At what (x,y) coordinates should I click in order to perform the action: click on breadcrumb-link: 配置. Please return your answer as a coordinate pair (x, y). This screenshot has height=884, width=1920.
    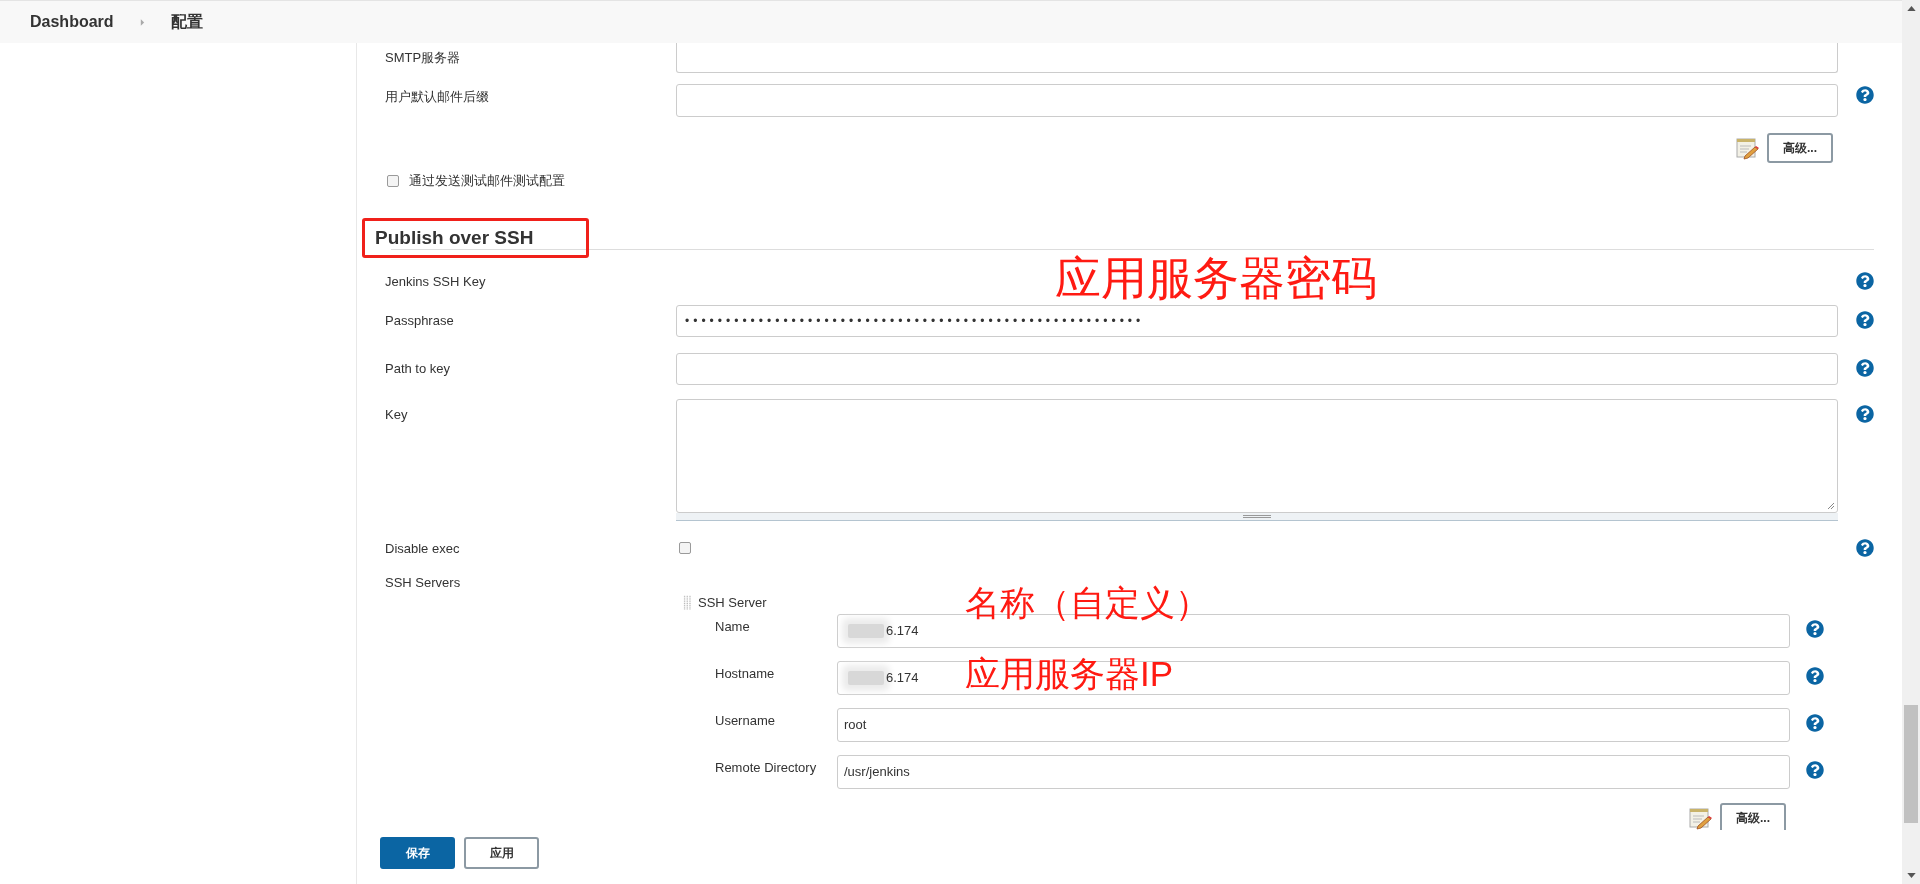
    Looking at the image, I should click on (186, 22).